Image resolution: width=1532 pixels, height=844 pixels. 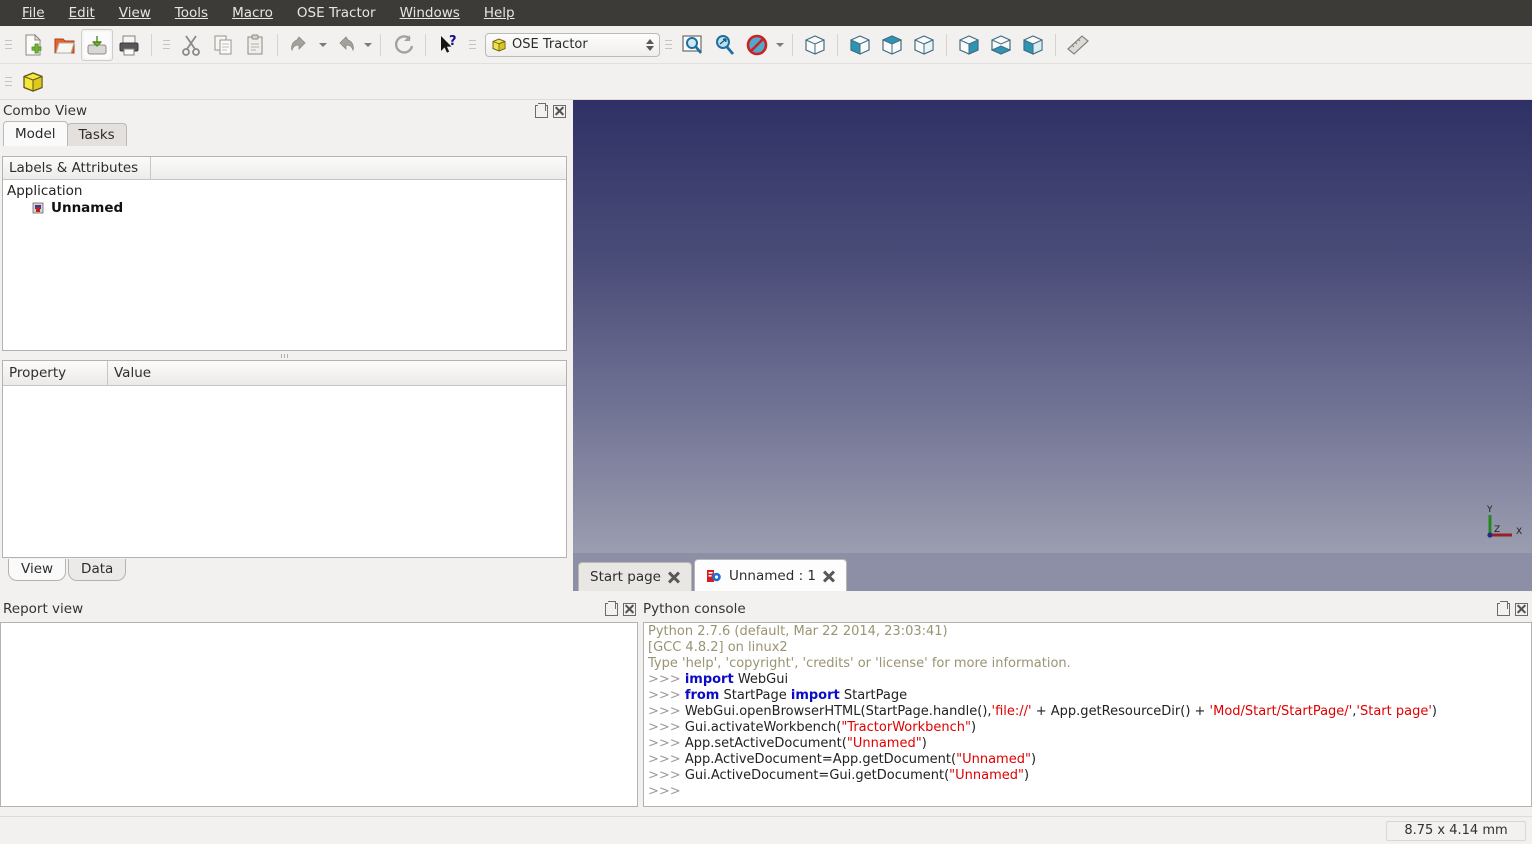 What do you see at coordinates (1086, 609) in the screenshot?
I see `python-console-titlebar: Python console` at bounding box center [1086, 609].